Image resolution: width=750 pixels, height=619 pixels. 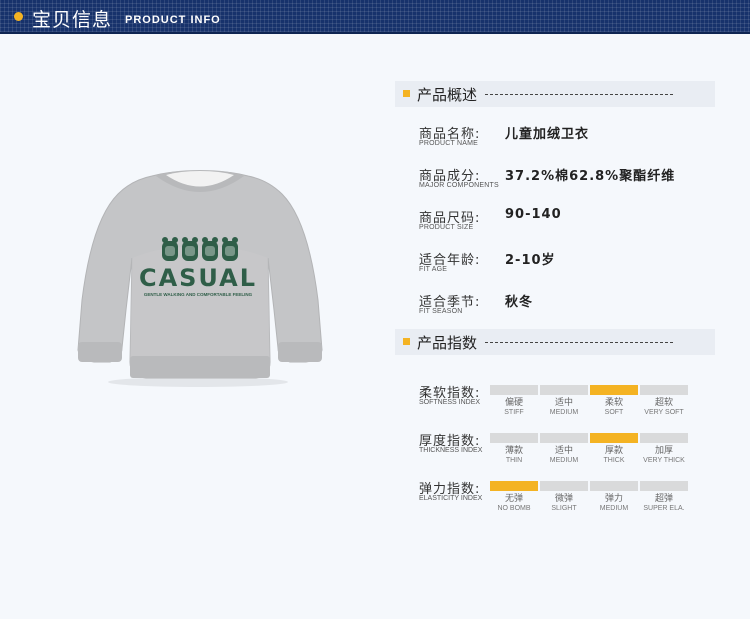 I want to click on index-level: 超弹 SUPER ELA., so click(x=664, y=499).